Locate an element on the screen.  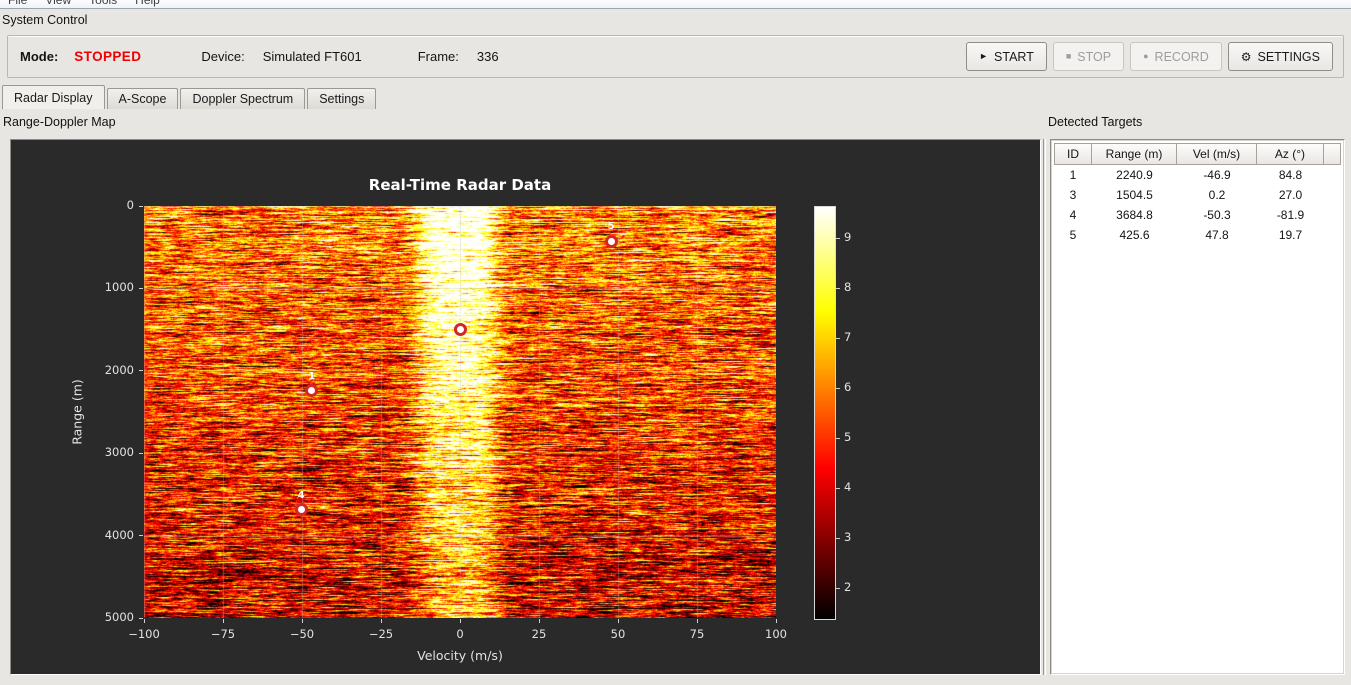
table-row: 1 2240.9 -46.9 84.8 is located at coordinates (1197, 175).